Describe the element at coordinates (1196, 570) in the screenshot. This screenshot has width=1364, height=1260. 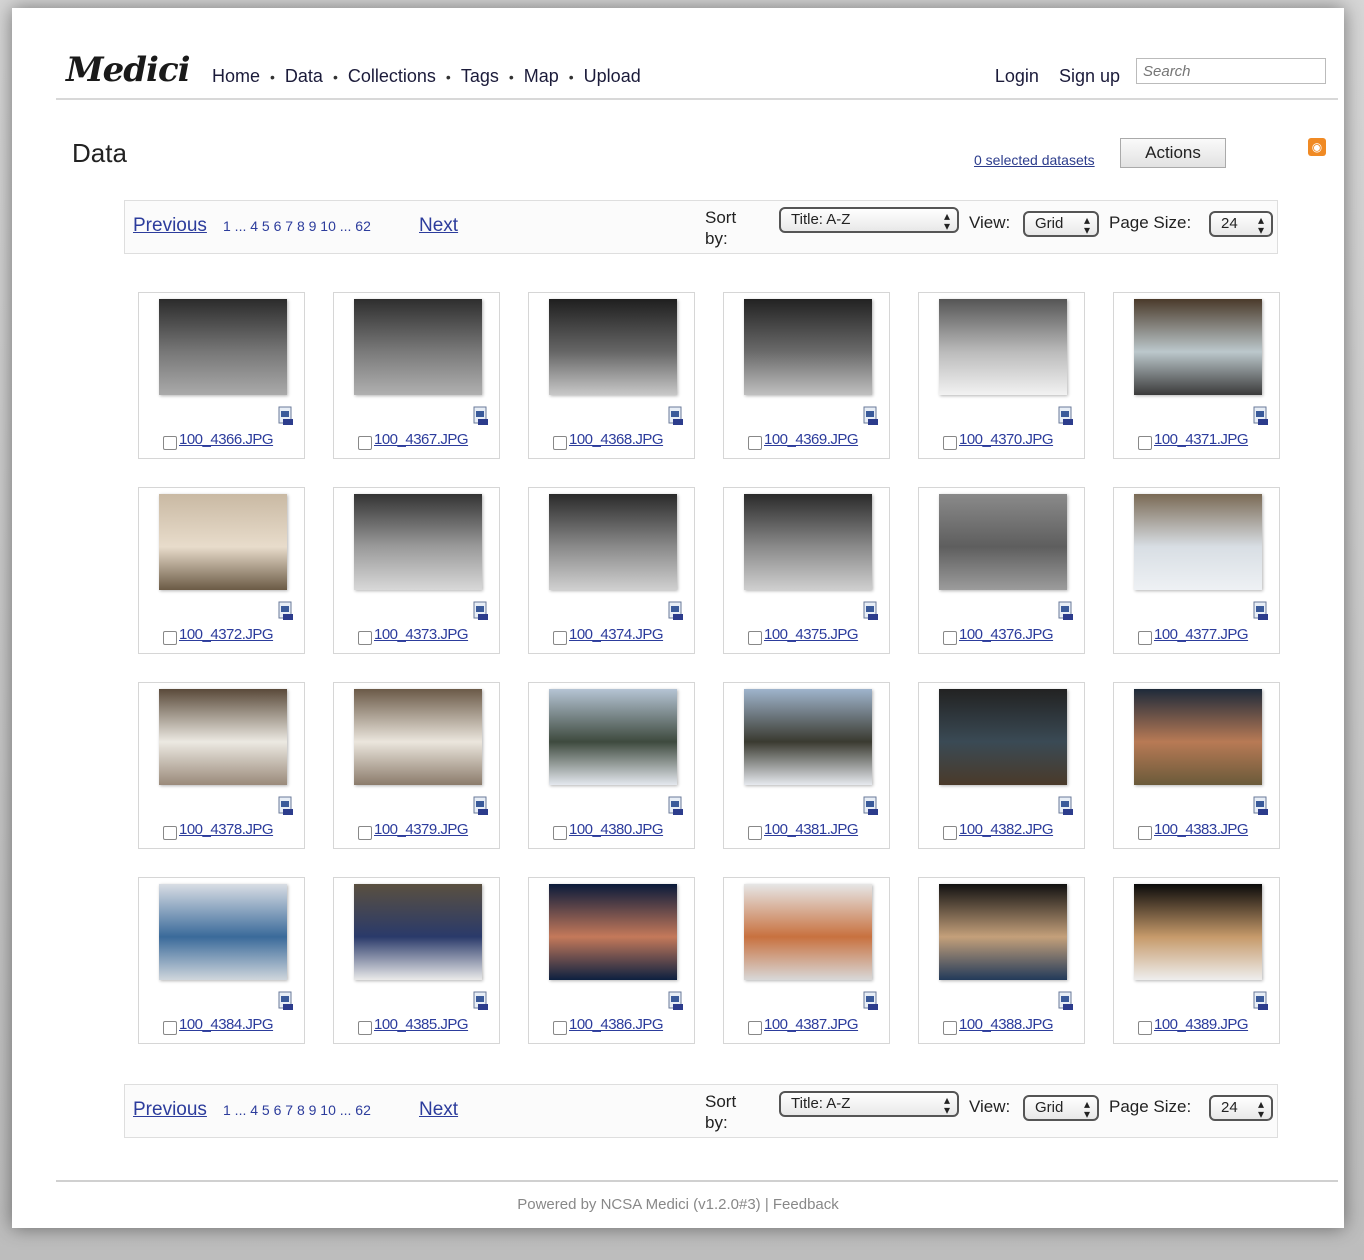
I see `dataset-tile: 100_4377.JPG` at that location.